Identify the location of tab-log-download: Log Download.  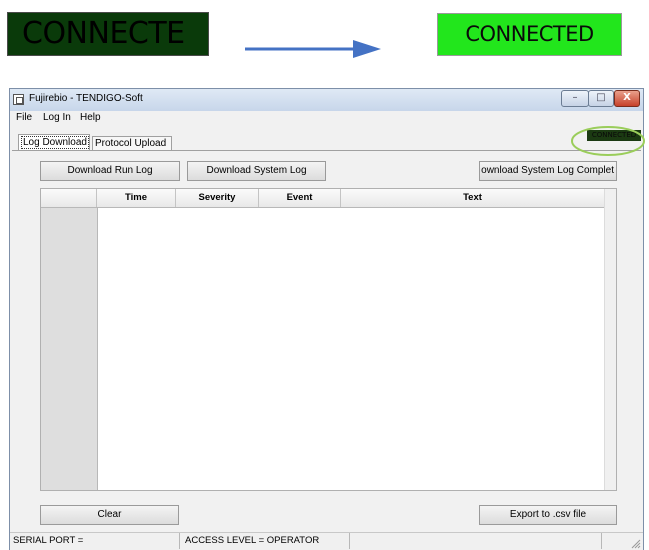
(54, 142).